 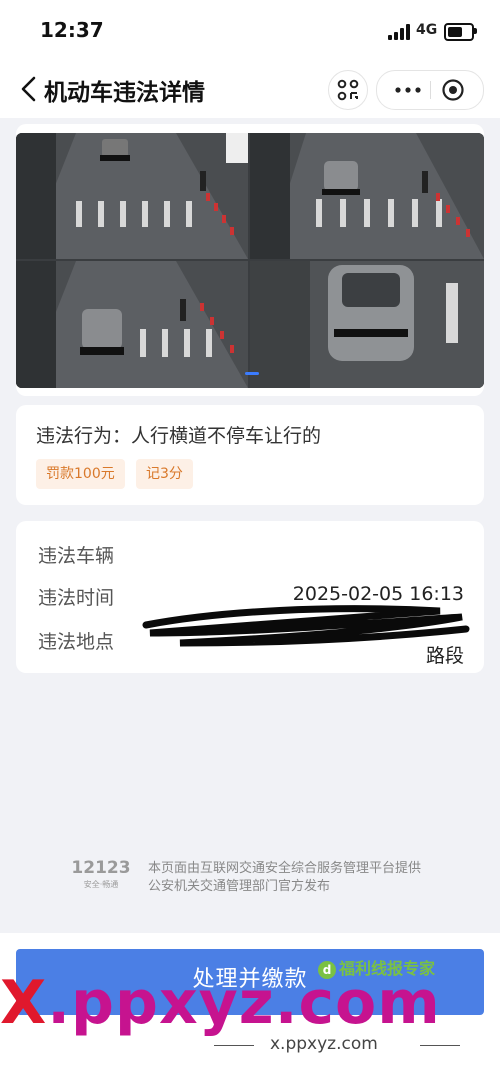 What do you see at coordinates (76, 556) in the screenshot?
I see `vehicle-label: 违法车辆` at bounding box center [76, 556].